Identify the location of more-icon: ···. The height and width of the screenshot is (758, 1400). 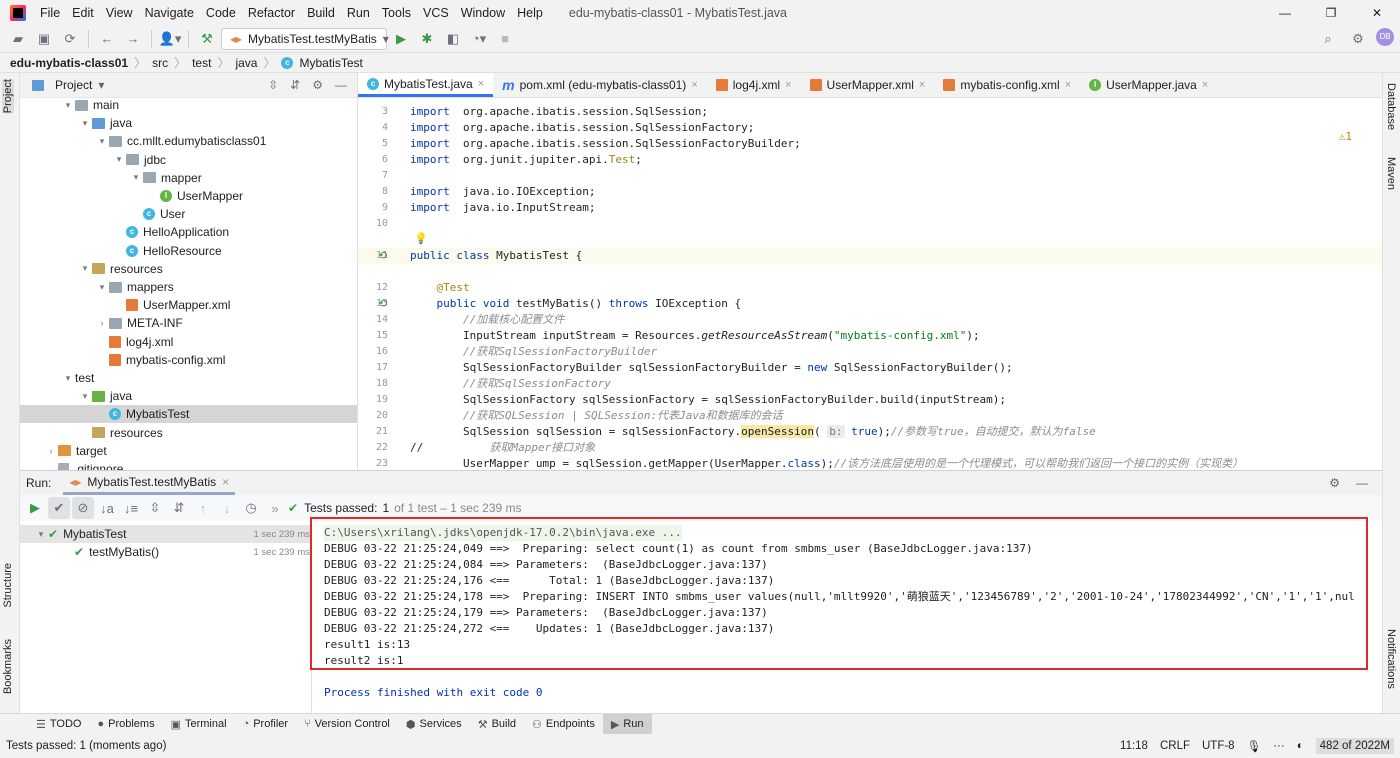
(1279, 746).